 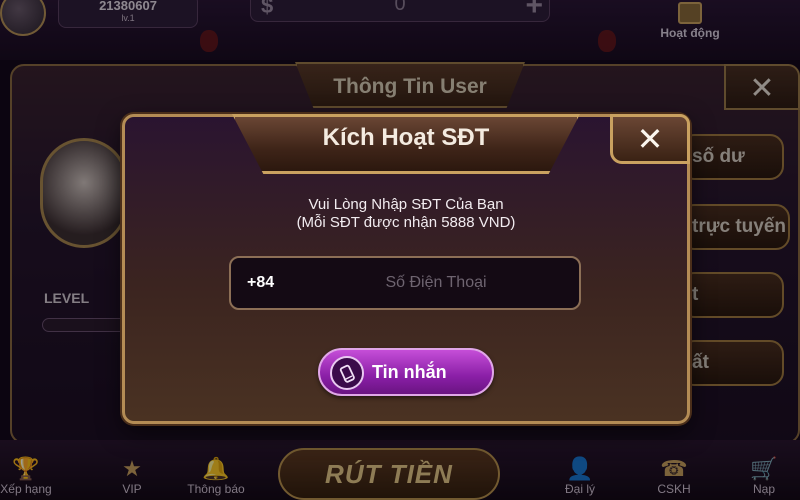 I want to click on phone-number-input, so click(x=436, y=283).